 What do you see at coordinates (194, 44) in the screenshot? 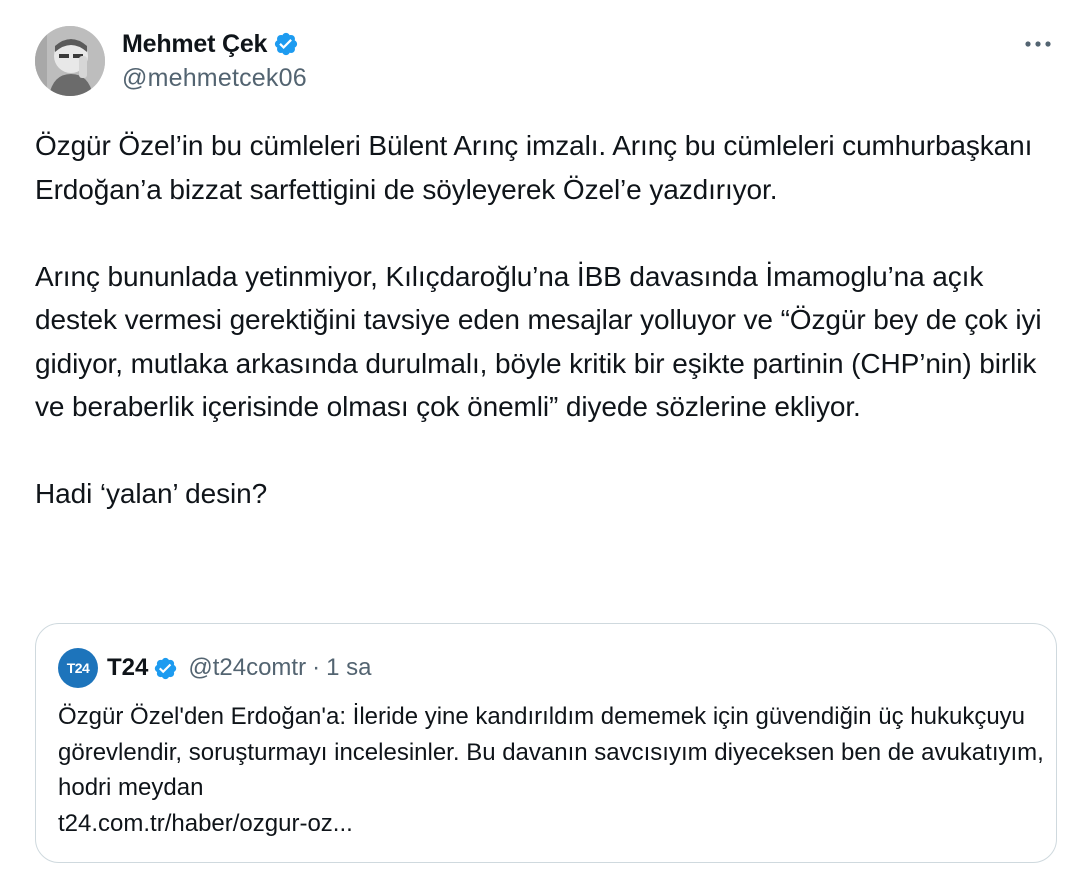
I see `display-name: Mehmet Çek` at bounding box center [194, 44].